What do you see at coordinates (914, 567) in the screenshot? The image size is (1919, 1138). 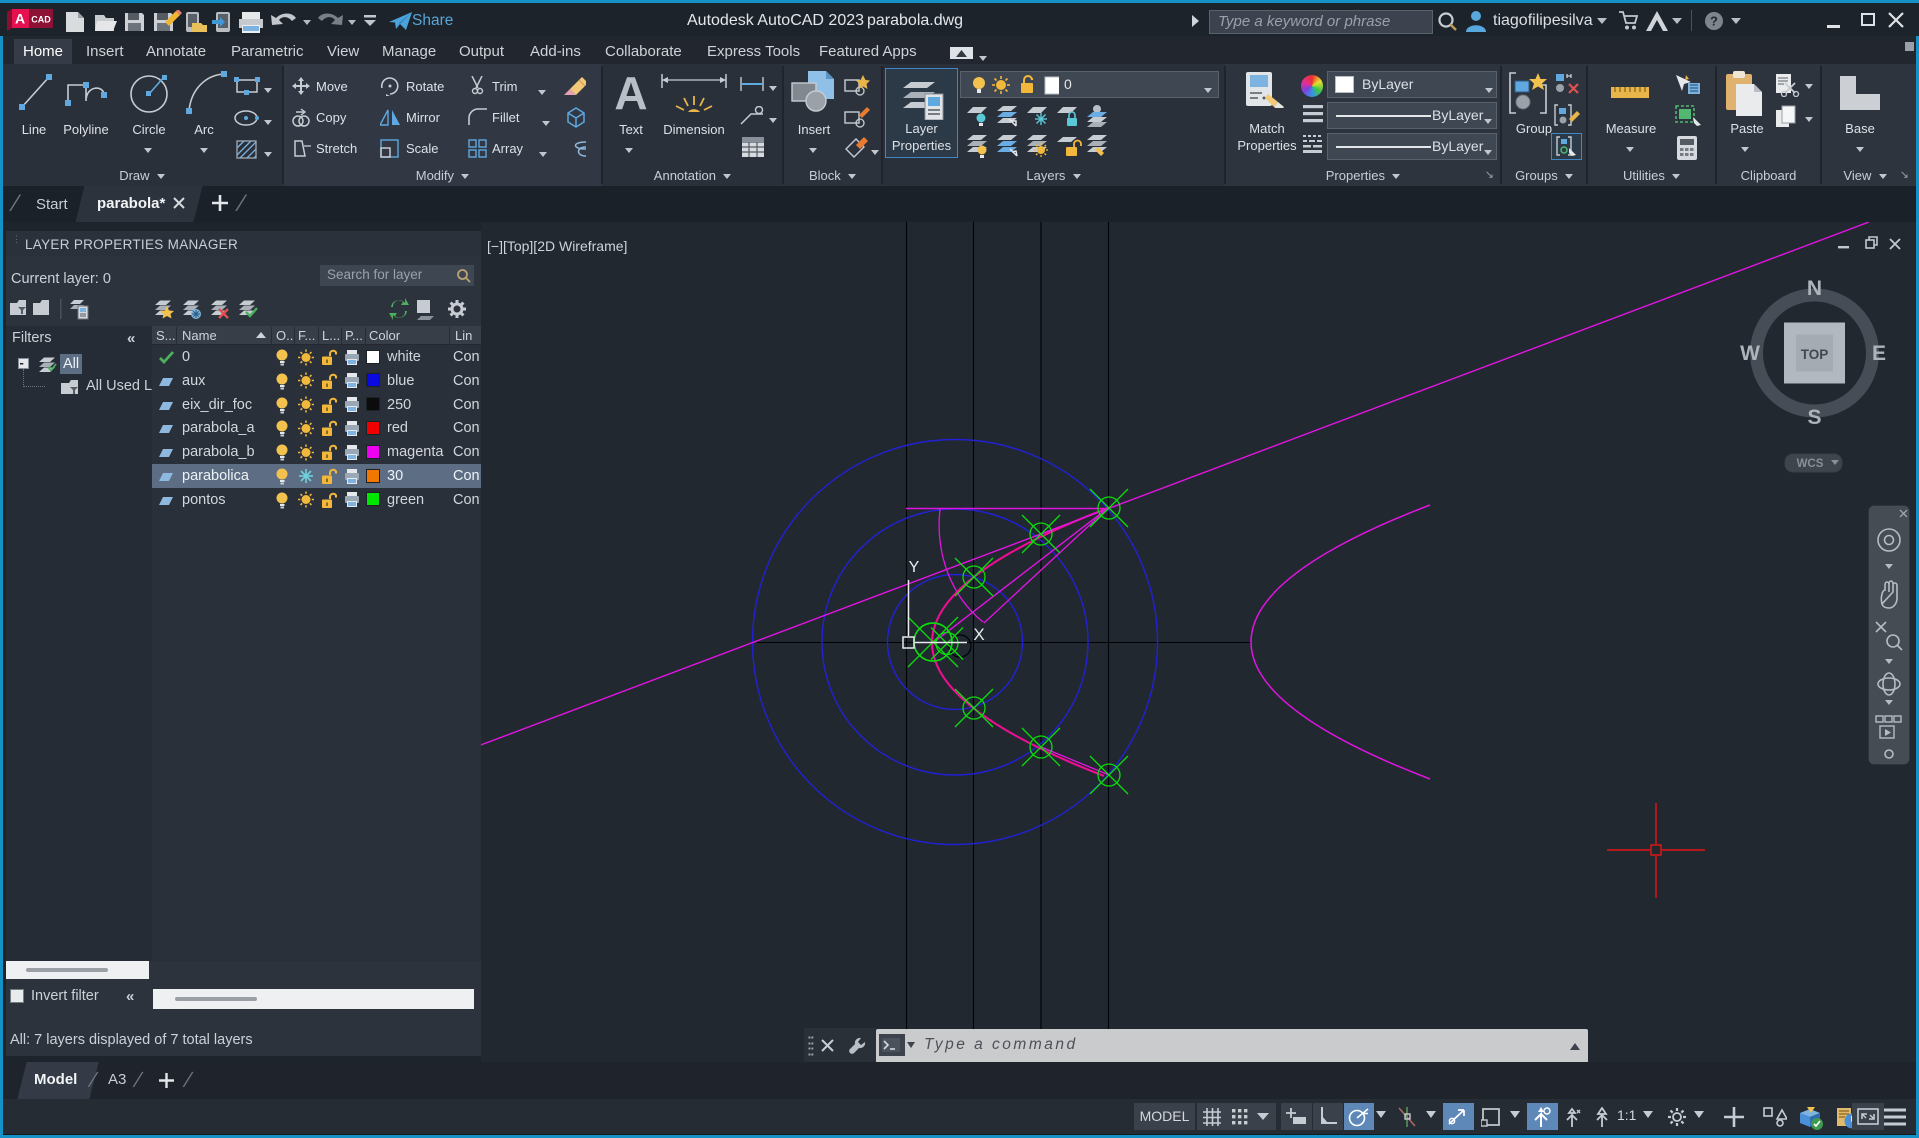 I see `svg-text: Y` at bounding box center [914, 567].